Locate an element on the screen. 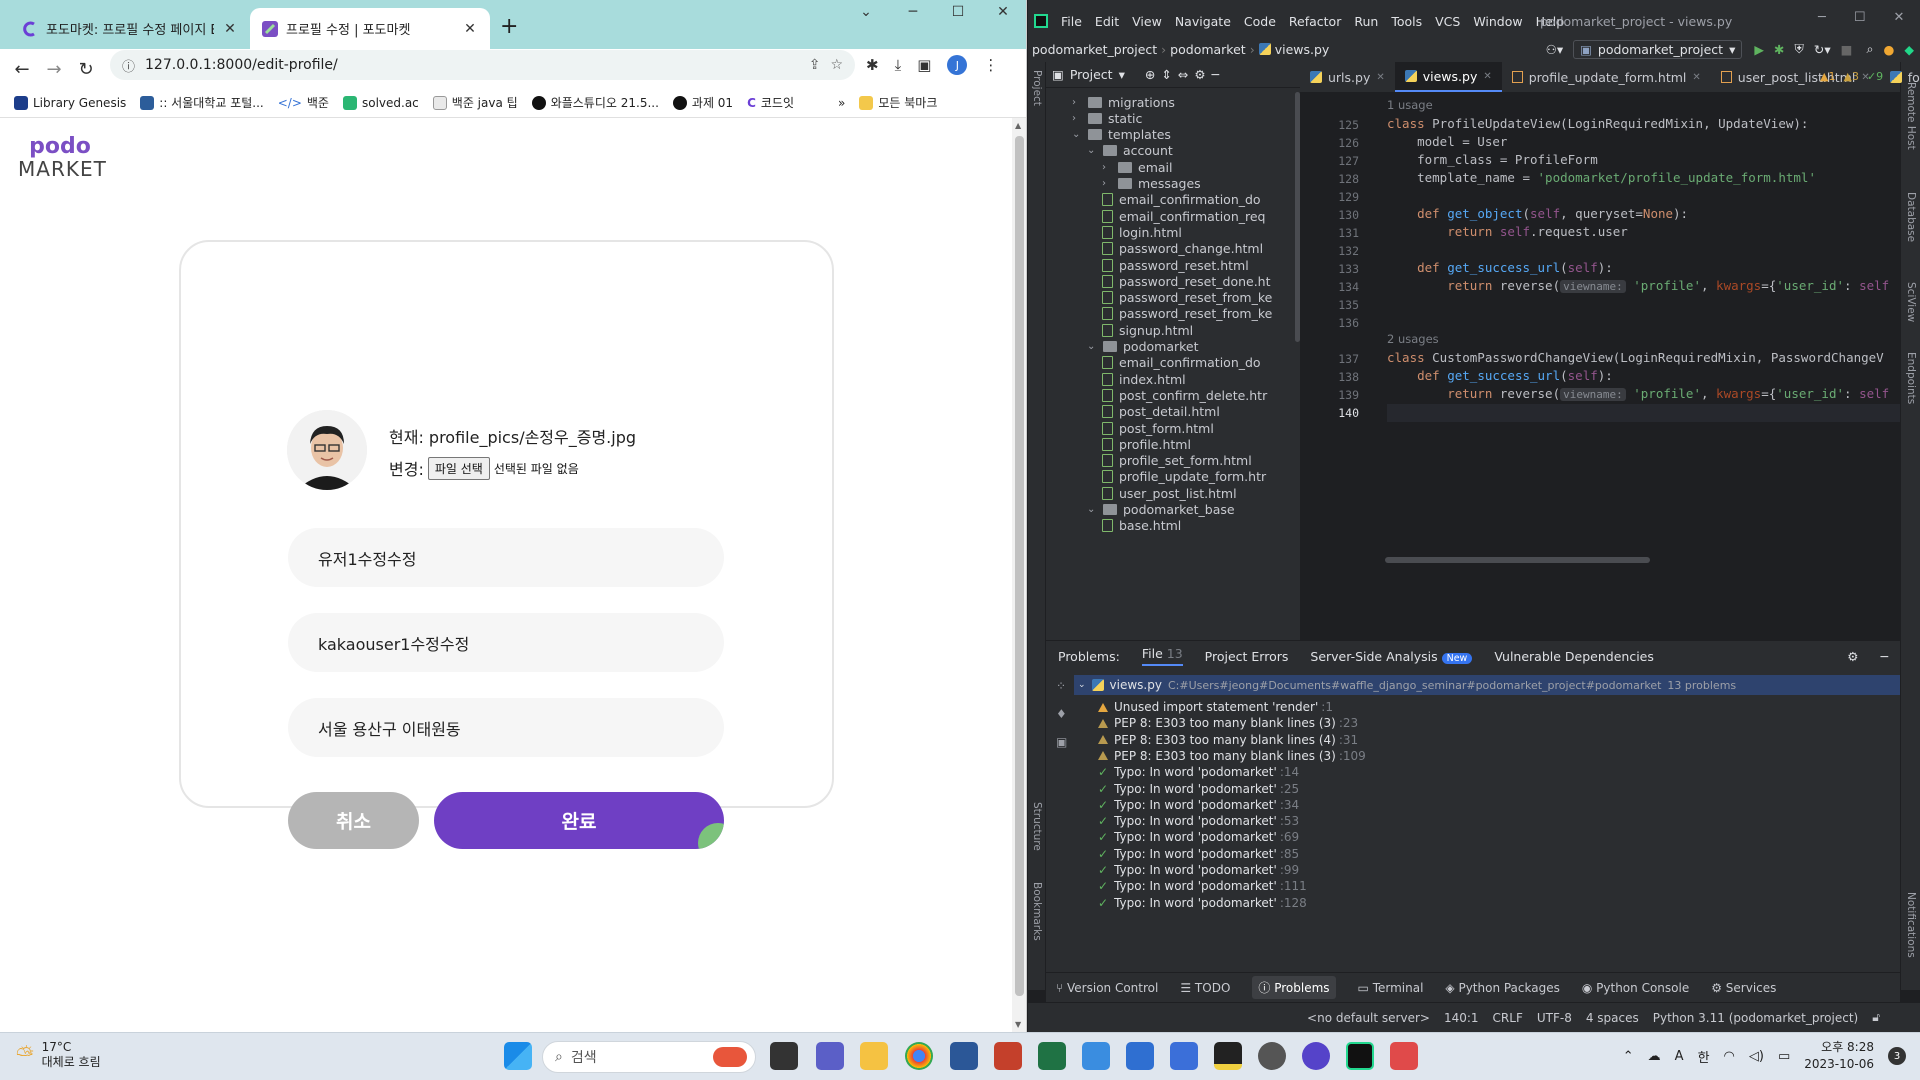  project-view-icon: ▣ is located at coordinates (1058, 74).